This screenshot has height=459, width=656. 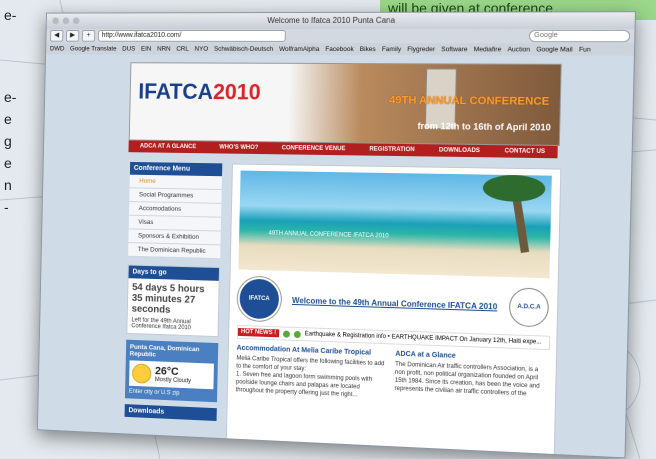 I want to click on bookmark-item: Fun, so click(x=585, y=49).